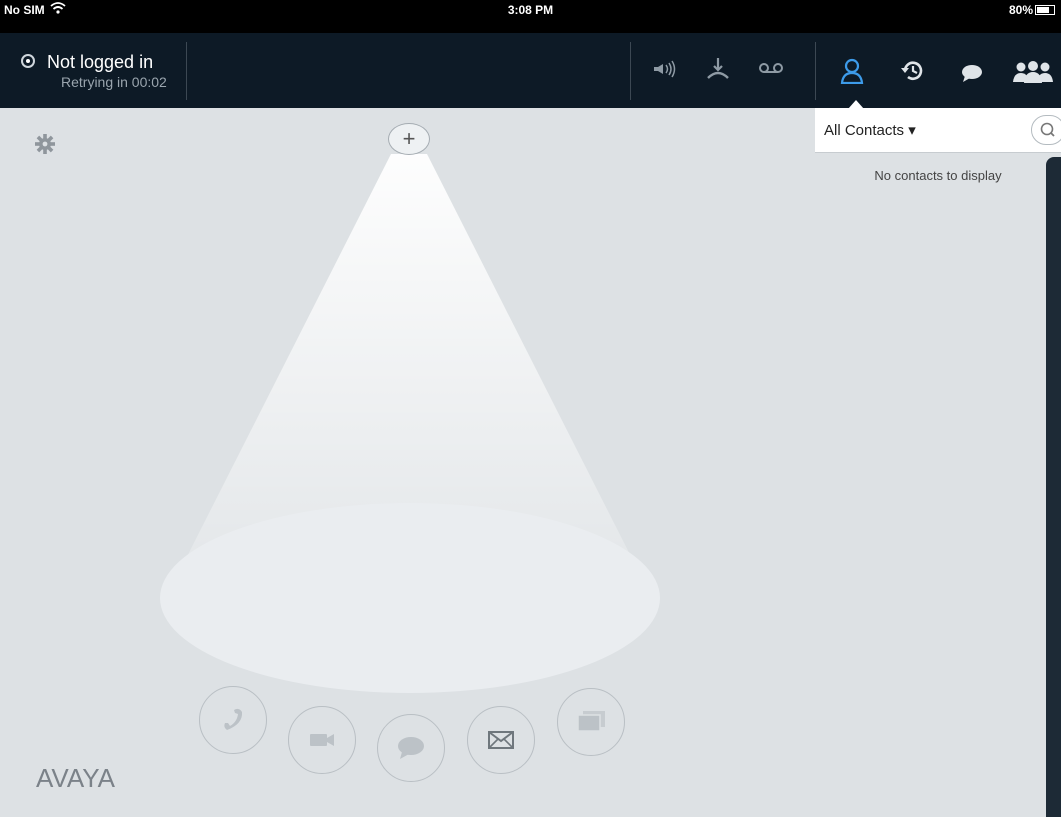 Image resolution: width=1061 pixels, height=817 pixels. Describe the element at coordinates (409, 139) in the screenshot. I see `add-participant-button: +` at that location.